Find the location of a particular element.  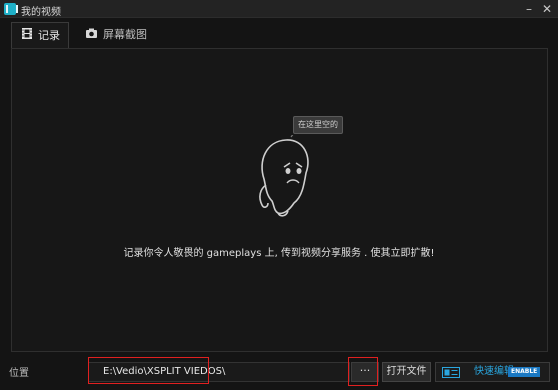

edit-panel-icon is located at coordinates (451, 376).